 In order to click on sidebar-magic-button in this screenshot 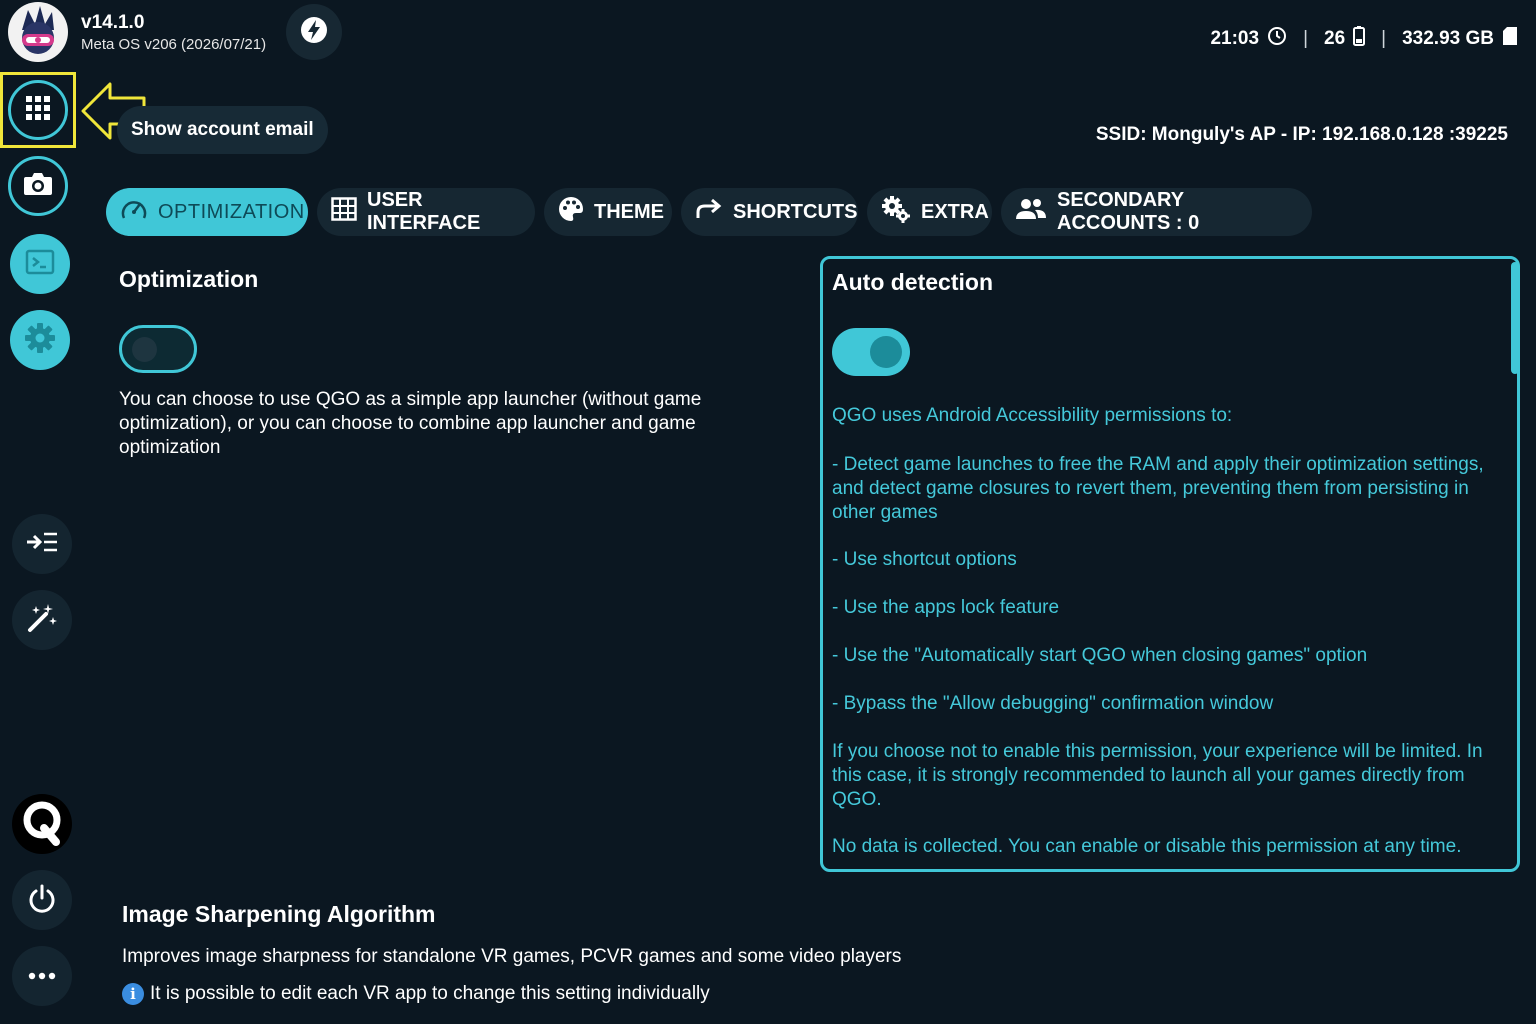, I will do `click(42, 620)`.